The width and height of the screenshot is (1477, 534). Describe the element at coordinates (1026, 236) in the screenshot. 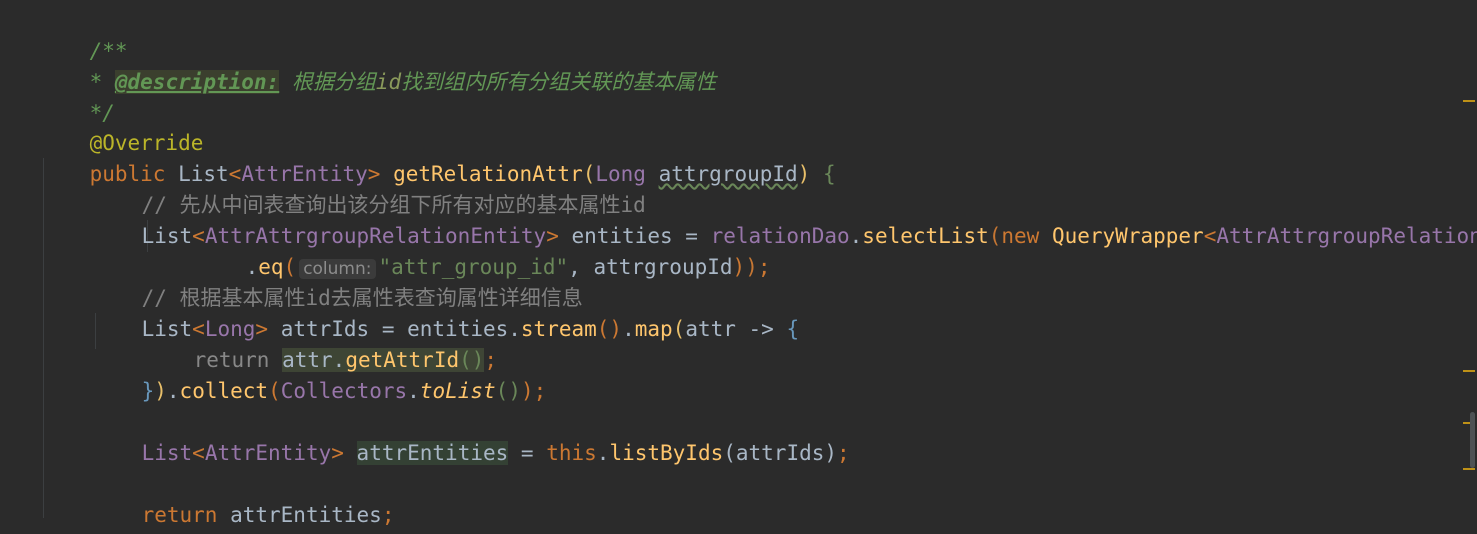

I see `keyword-new: new` at that location.